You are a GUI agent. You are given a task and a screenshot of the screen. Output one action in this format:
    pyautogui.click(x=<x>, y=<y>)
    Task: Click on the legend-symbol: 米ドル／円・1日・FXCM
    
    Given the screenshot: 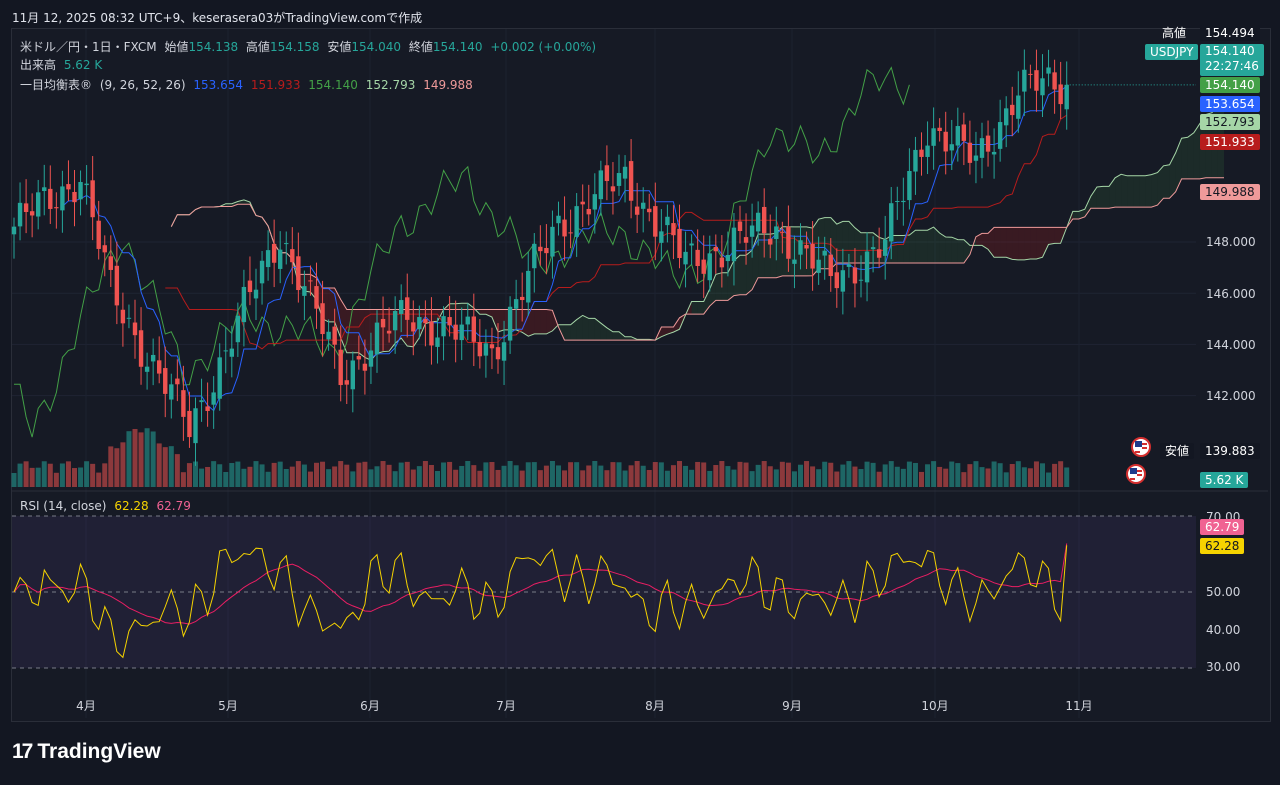 What is the action you would take?
    pyautogui.click(x=88, y=47)
    